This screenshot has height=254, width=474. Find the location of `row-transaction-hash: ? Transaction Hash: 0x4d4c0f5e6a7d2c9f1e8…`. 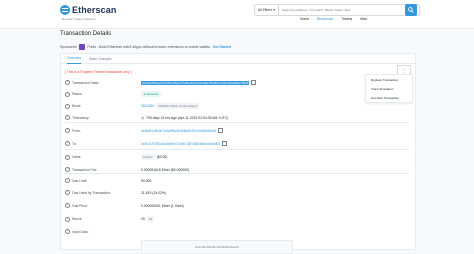

row-transaction-hash: ? Transaction Hash: 0x4d4c0f5e6a7d2c9f1e8… is located at coordinates (215, 82).